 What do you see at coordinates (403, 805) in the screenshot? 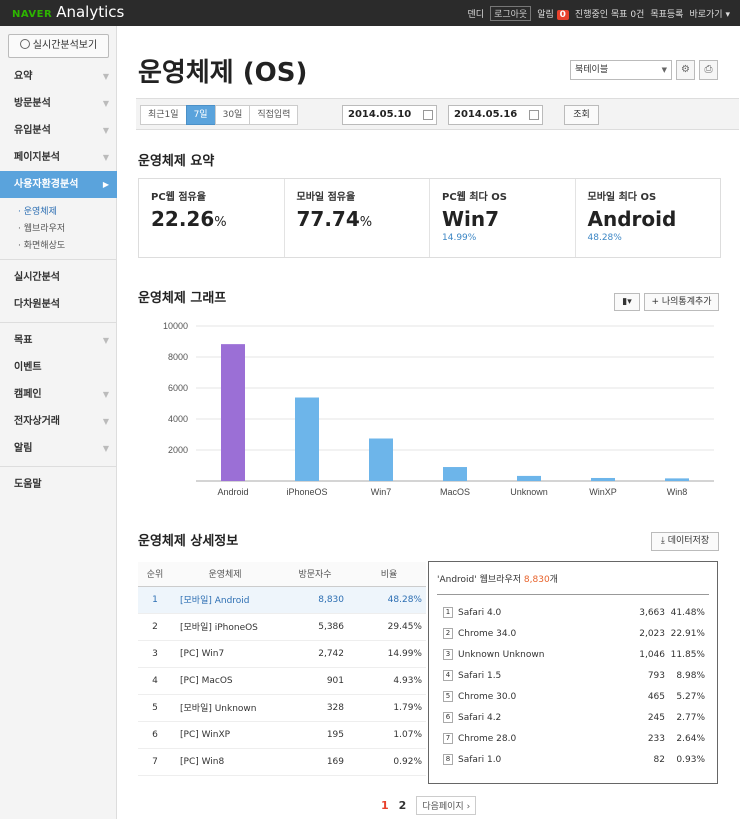
I see `page-link-2: 2` at bounding box center [403, 805].